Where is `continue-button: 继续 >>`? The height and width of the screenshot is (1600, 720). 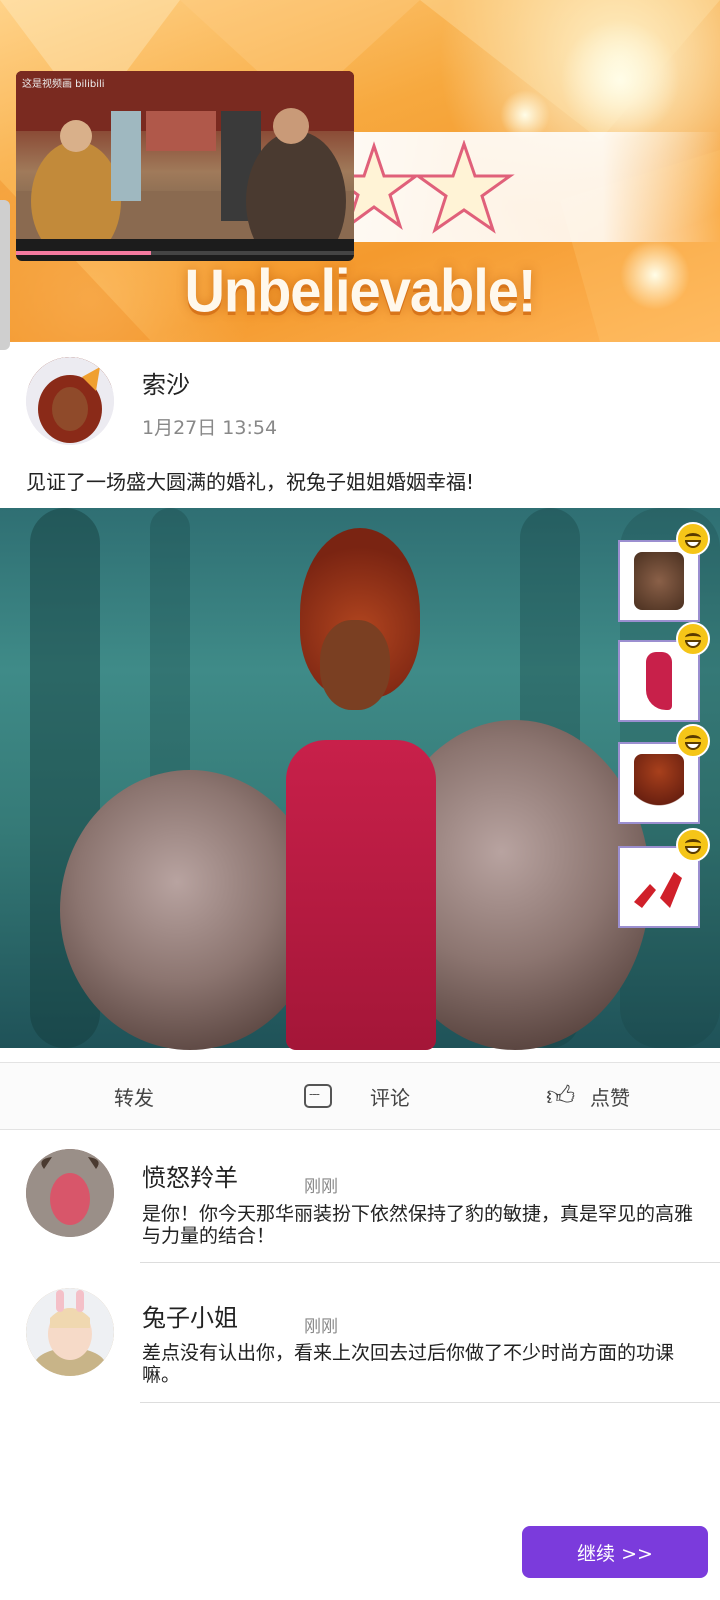
continue-button: 继续 >> is located at coordinates (615, 1552).